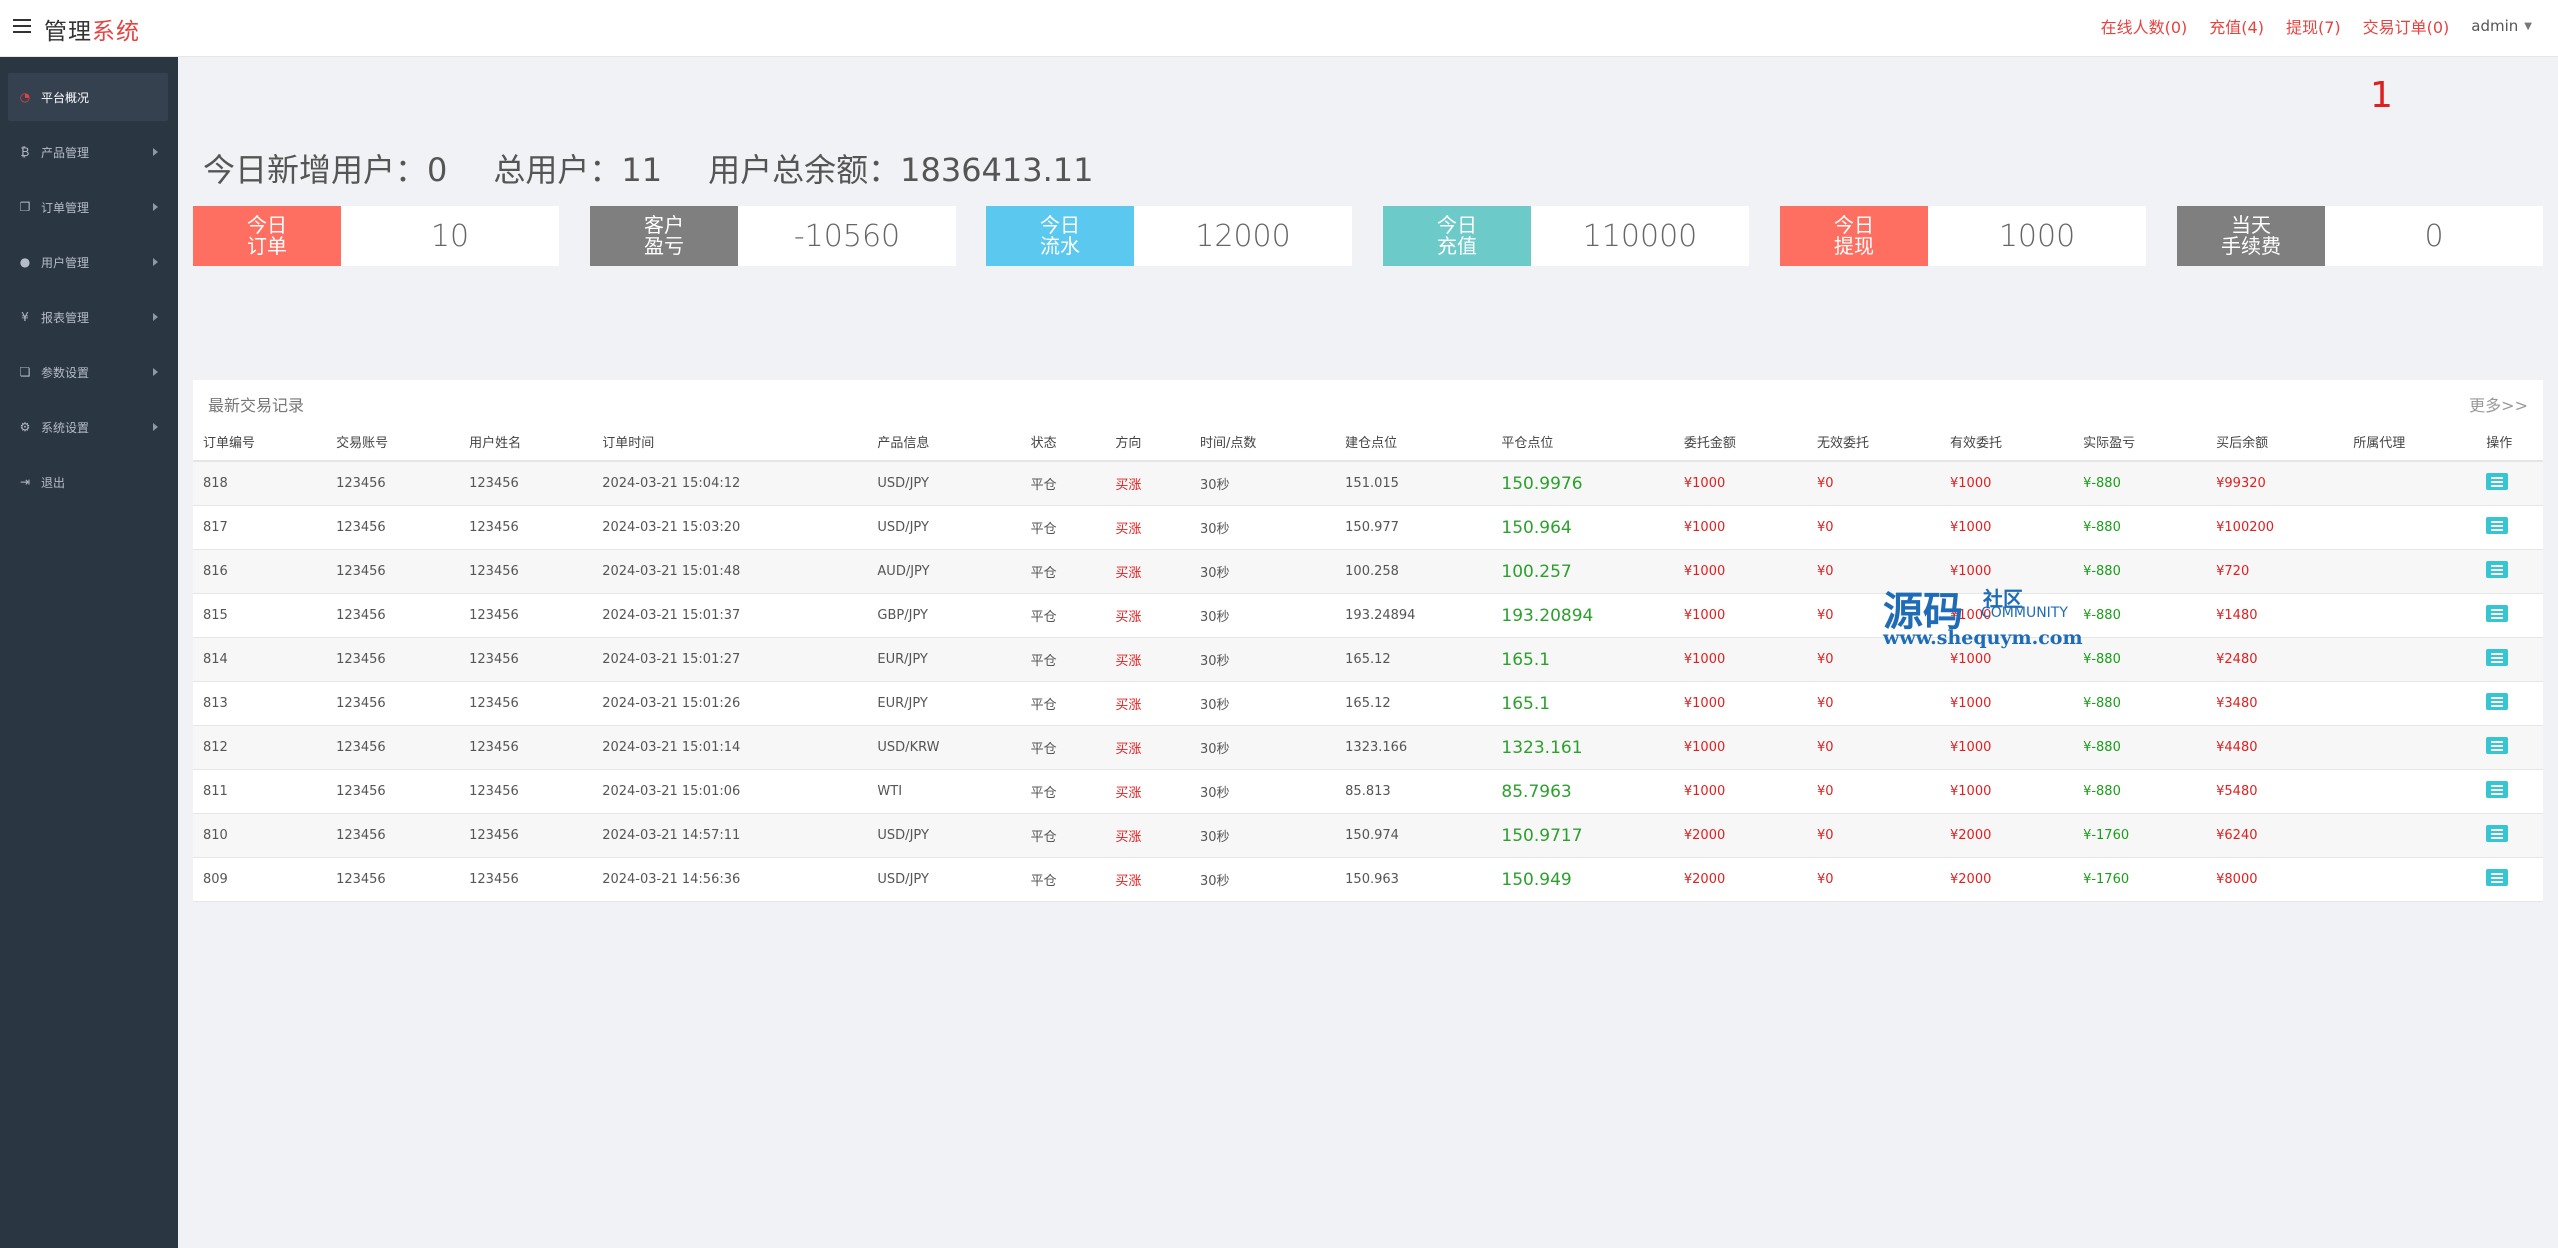 The image size is (2558, 1248). What do you see at coordinates (88, 427) in the screenshot?
I see `sidebar-item-system: ⚙ 系统设置` at bounding box center [88, 427].